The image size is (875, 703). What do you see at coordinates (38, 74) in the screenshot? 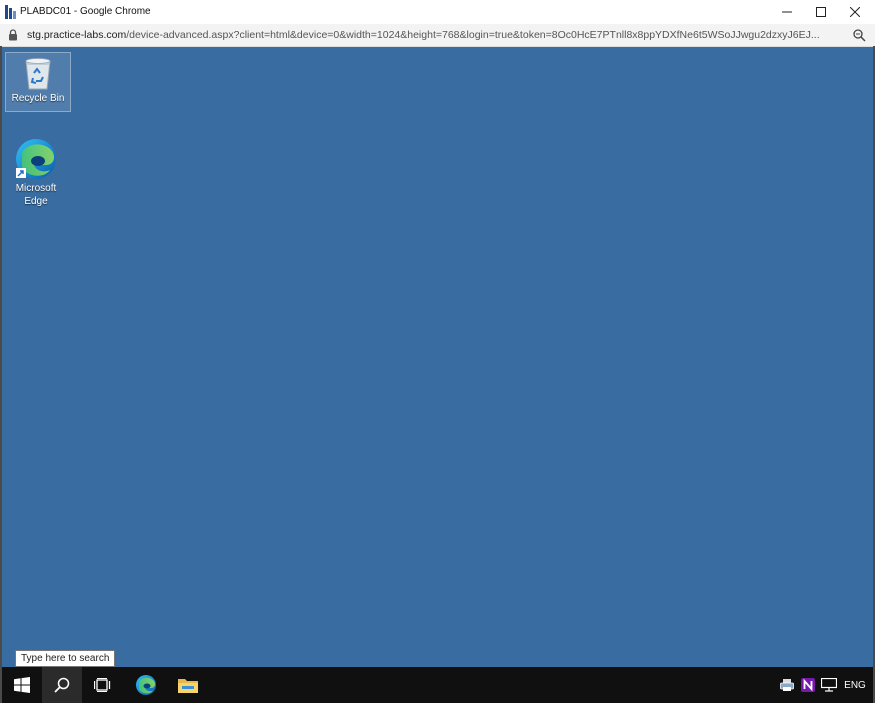
I see `recycle-bin-icon` at bounding box center [38, 74].